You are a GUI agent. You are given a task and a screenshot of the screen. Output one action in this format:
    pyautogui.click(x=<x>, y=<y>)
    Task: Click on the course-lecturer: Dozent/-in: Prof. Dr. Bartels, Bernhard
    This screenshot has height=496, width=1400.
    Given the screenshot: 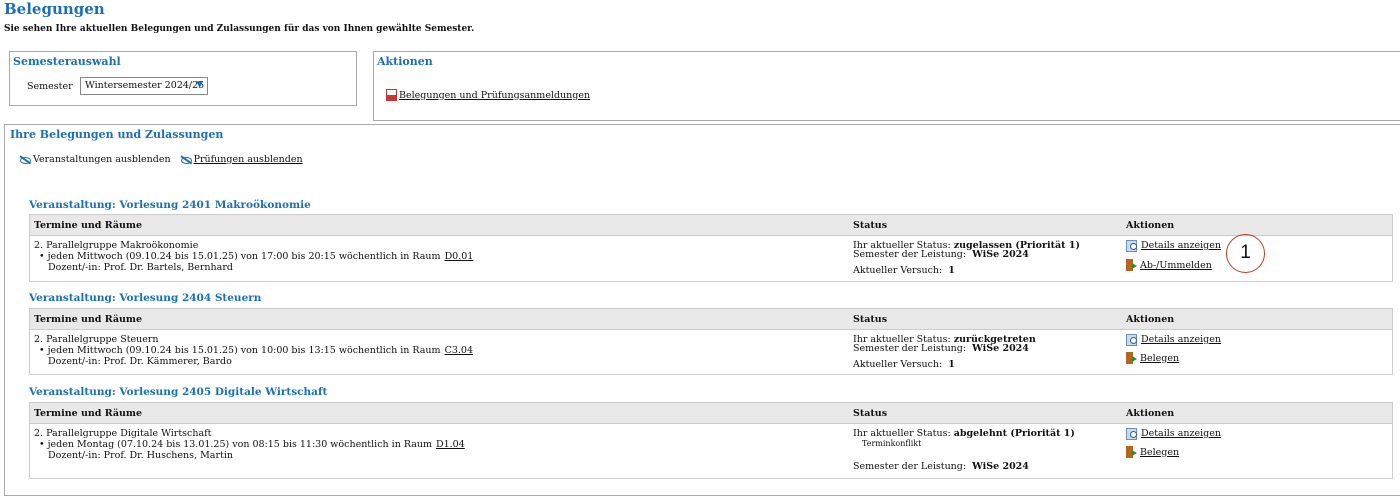 What is the action you would take?
    pyautogui.click(x=140, y=267)
    